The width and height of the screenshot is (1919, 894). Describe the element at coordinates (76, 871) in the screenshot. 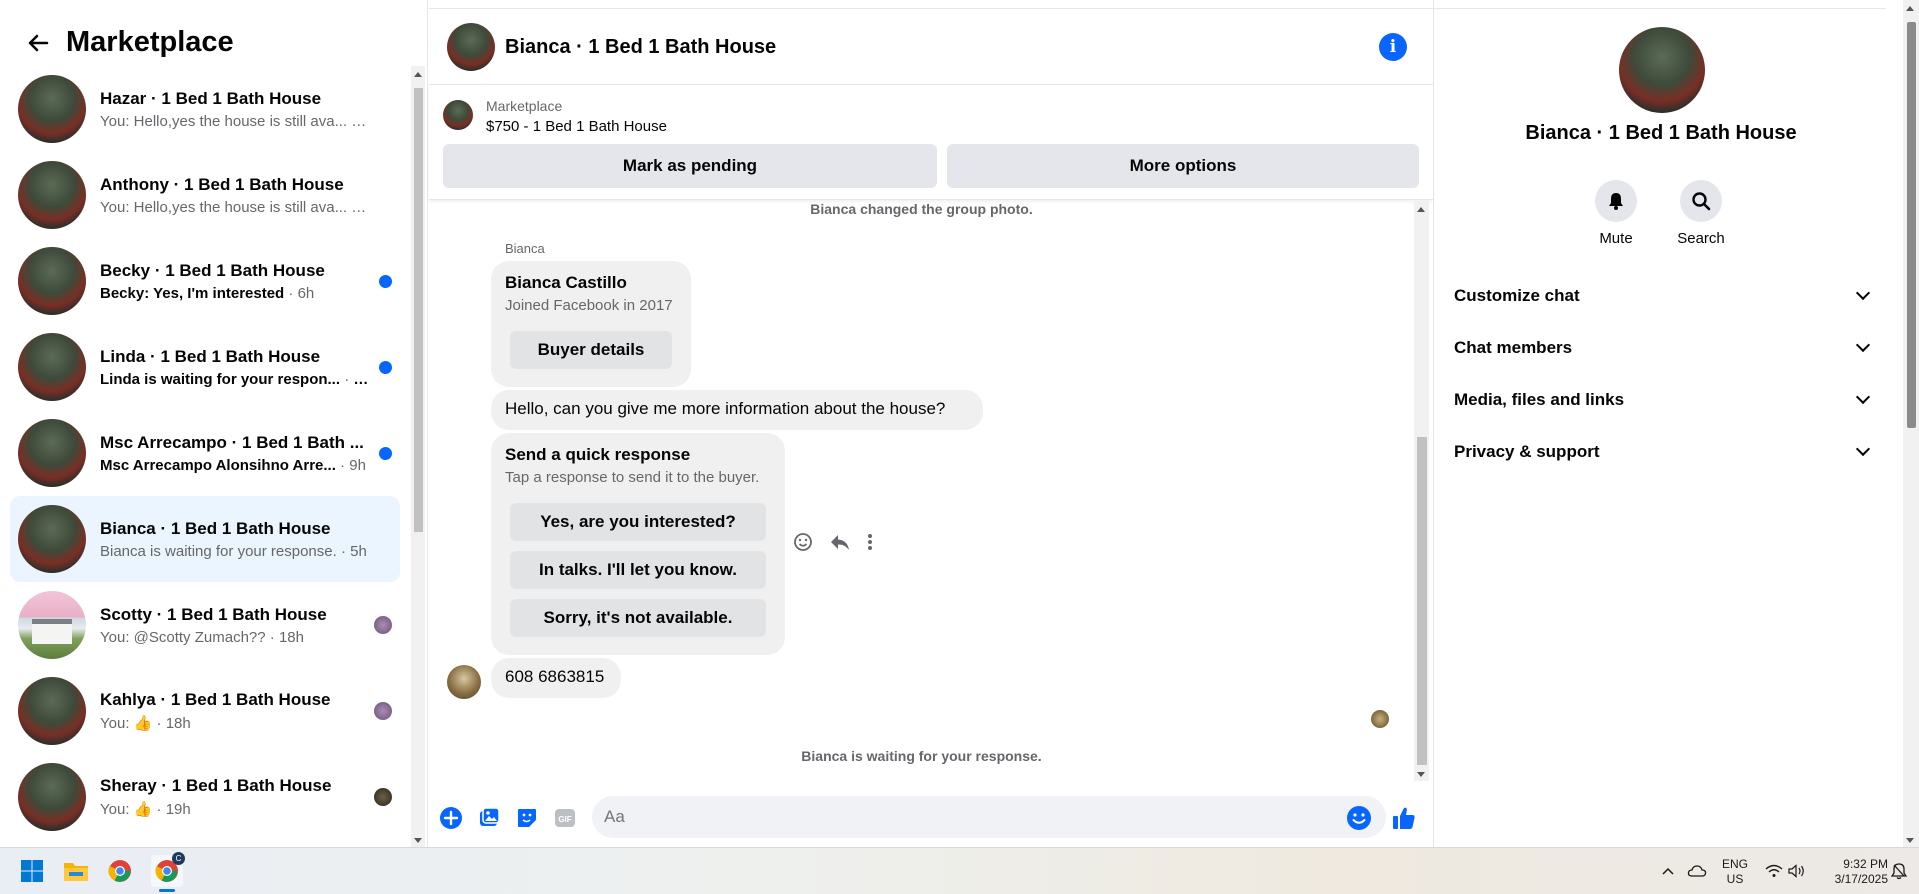

I see `file-explorer-icon` at that location.